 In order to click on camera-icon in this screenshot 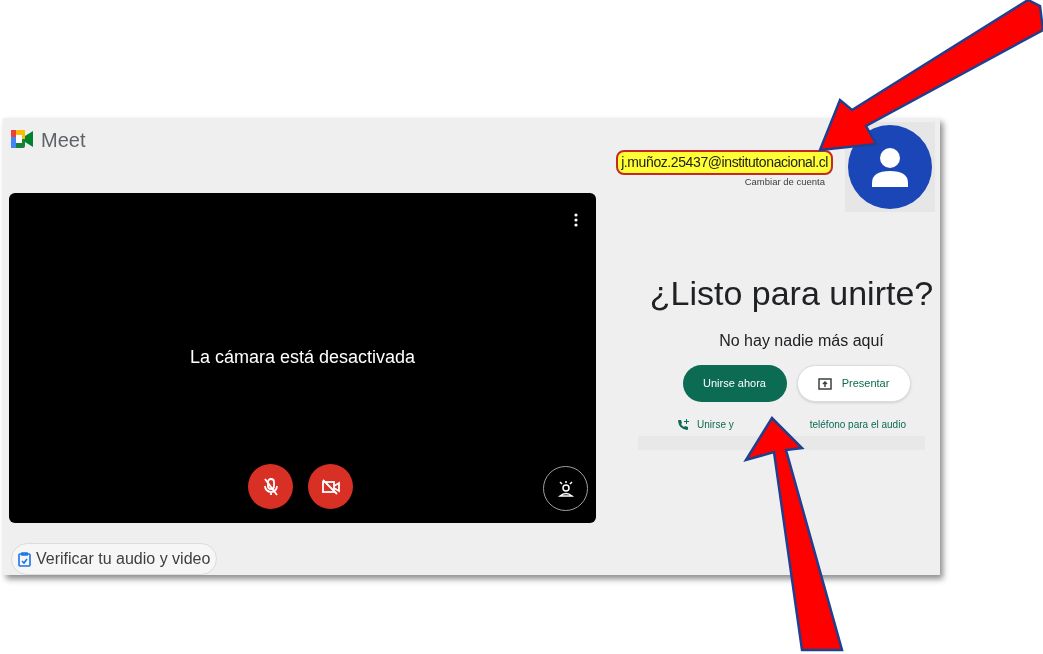, I will do `click(330, 486)`.